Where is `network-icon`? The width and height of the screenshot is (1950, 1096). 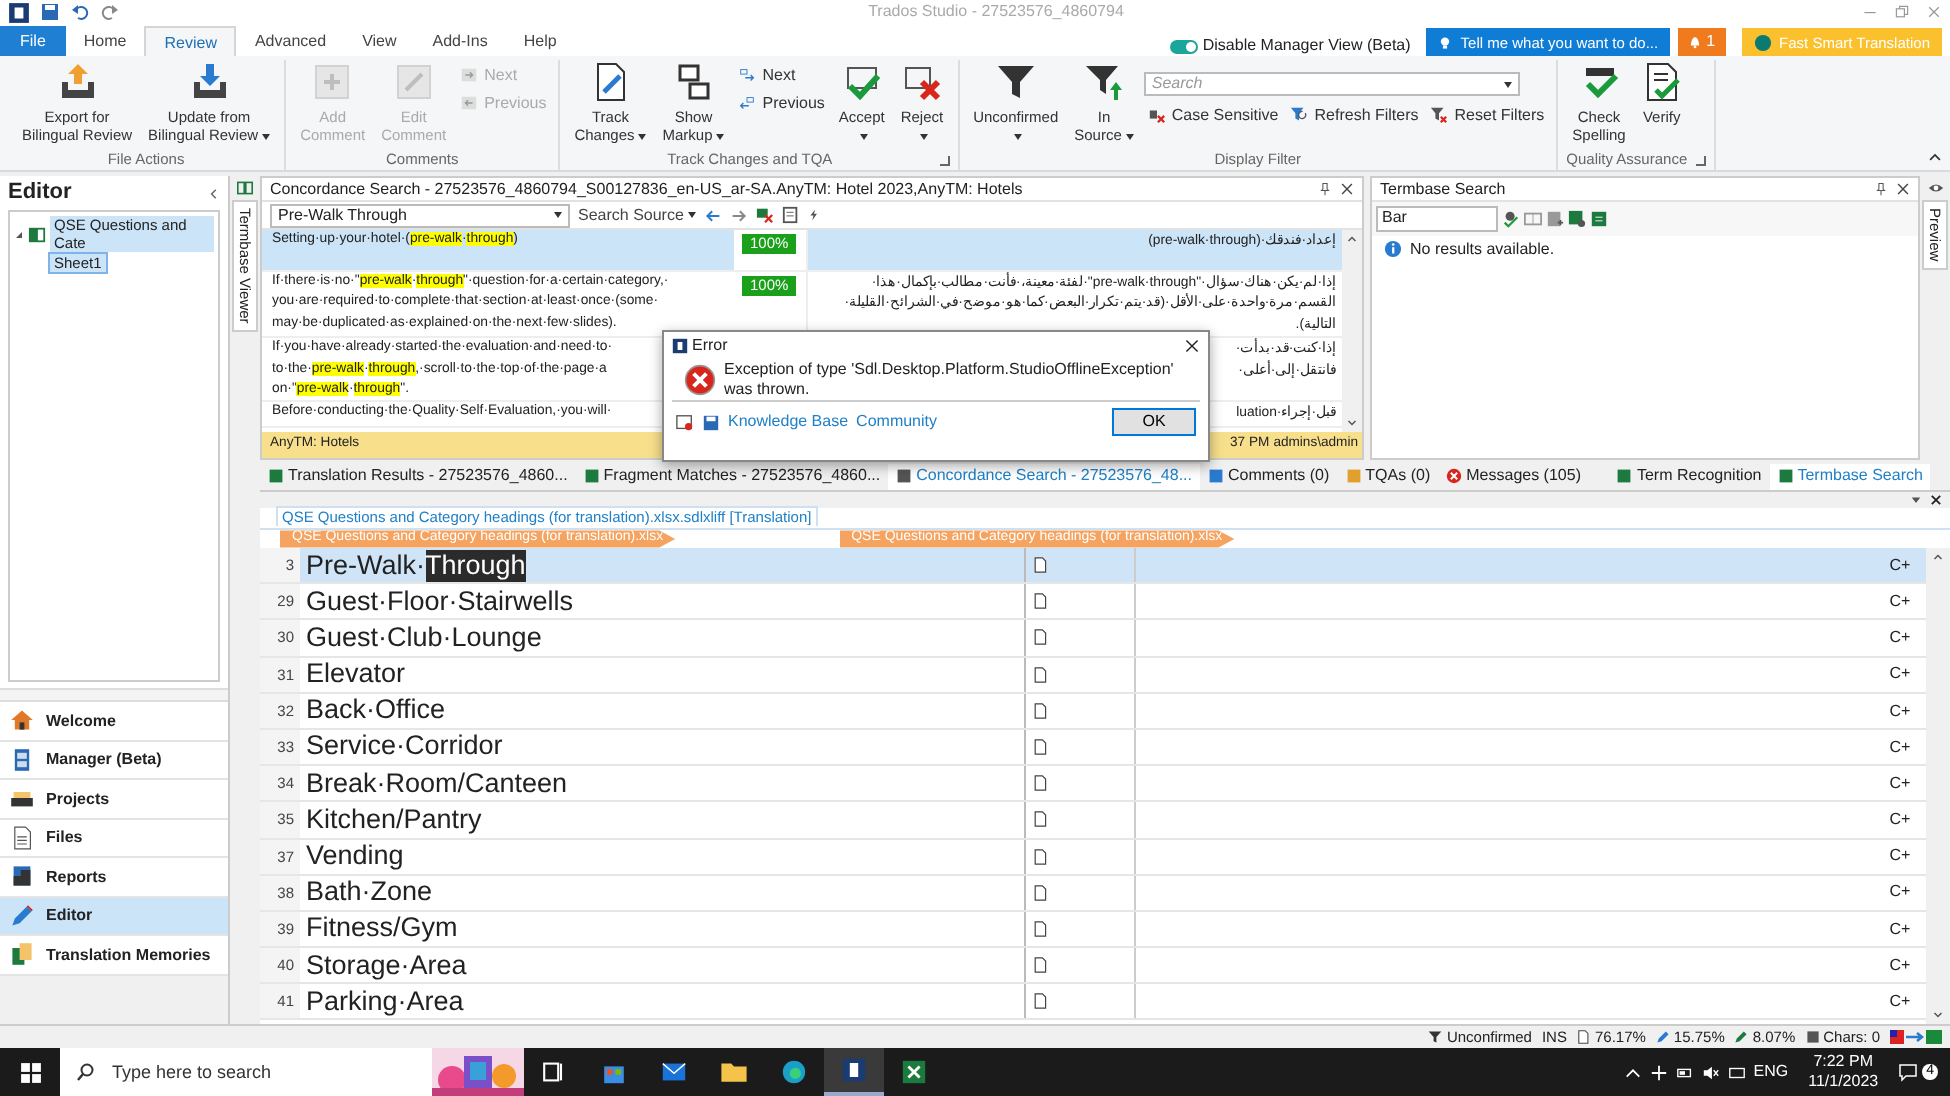
network-icon is located at coordinates (1658, 1072).